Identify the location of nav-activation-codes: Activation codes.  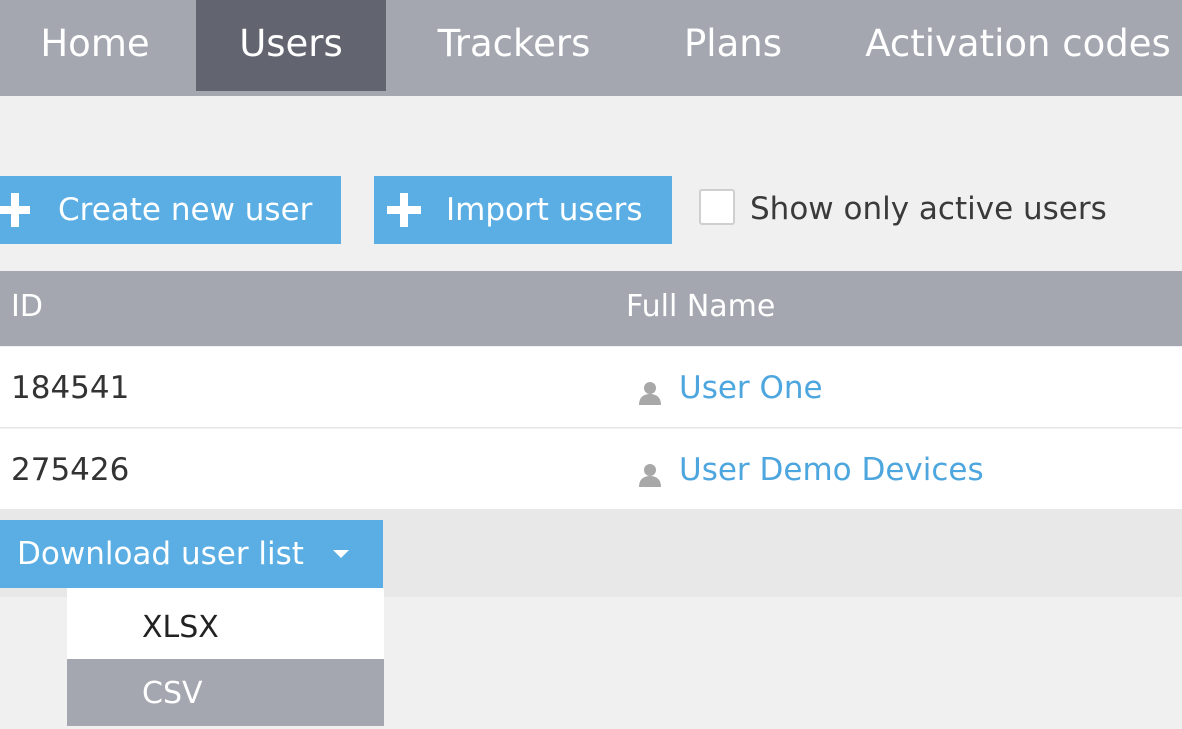
(1018, 45).